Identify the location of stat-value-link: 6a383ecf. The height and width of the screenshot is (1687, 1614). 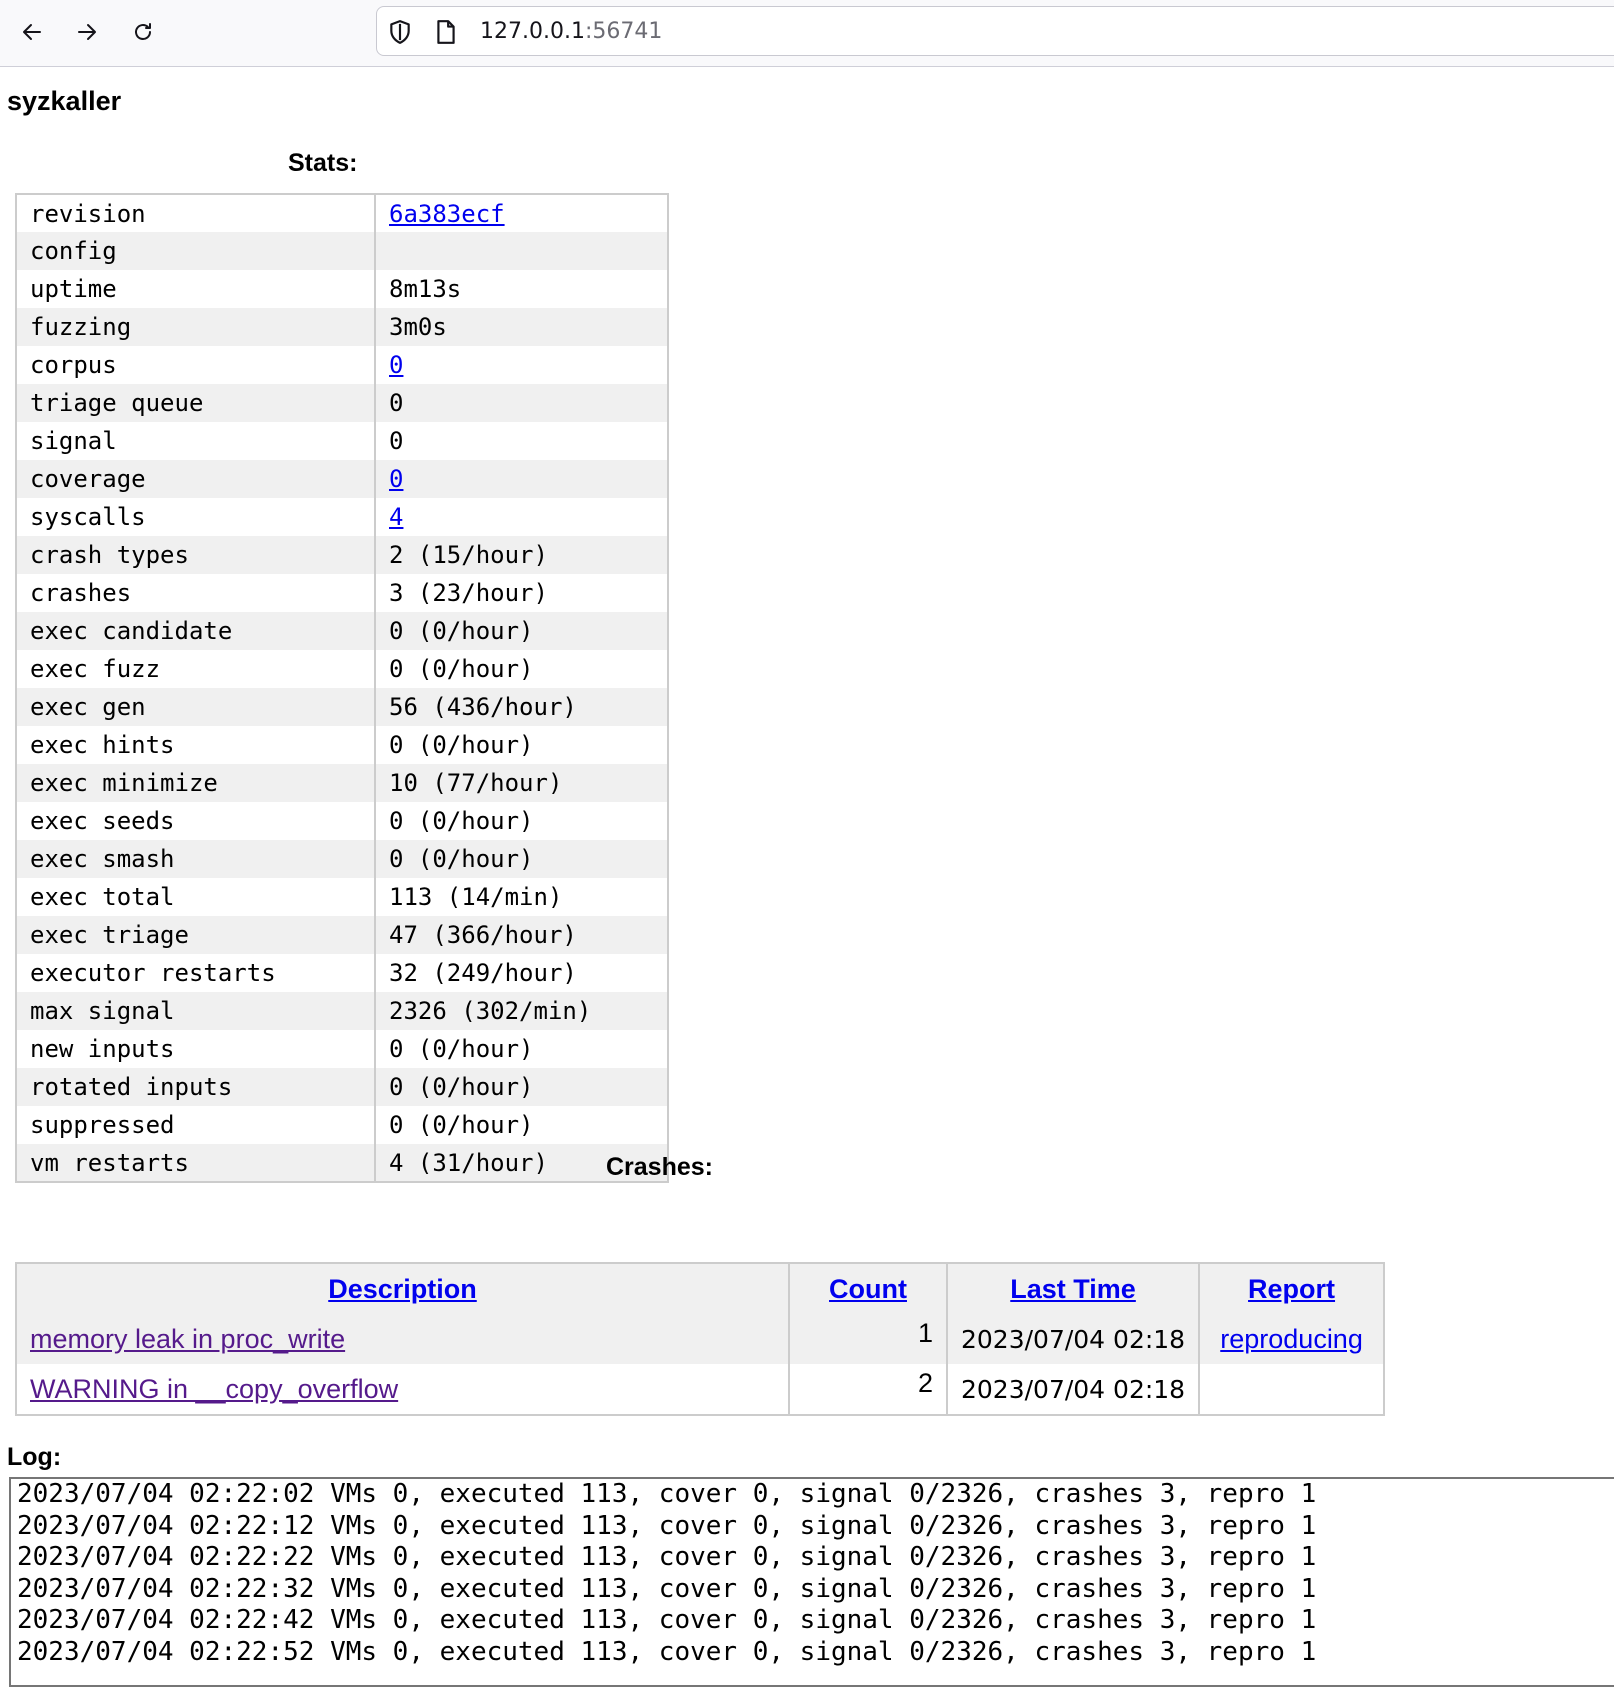
(447, 214).